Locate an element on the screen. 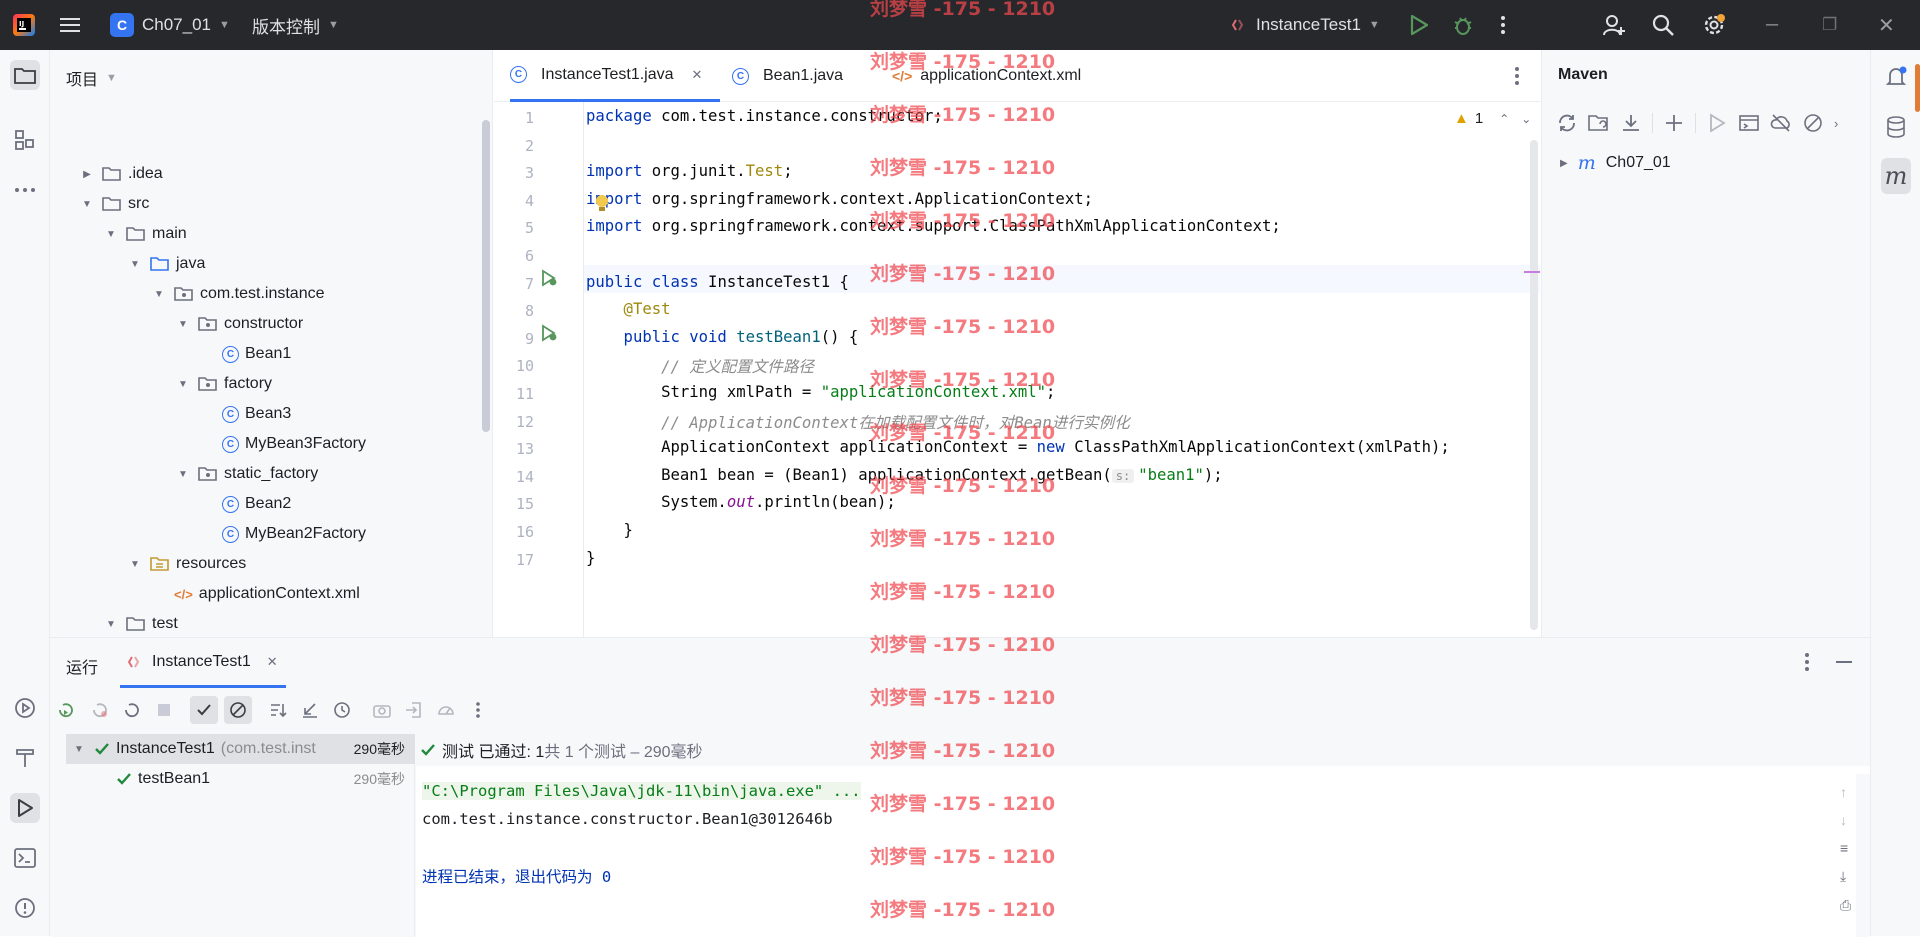 The image size is (1920, 937). debug-icon is located at coordinates (1463, 25).